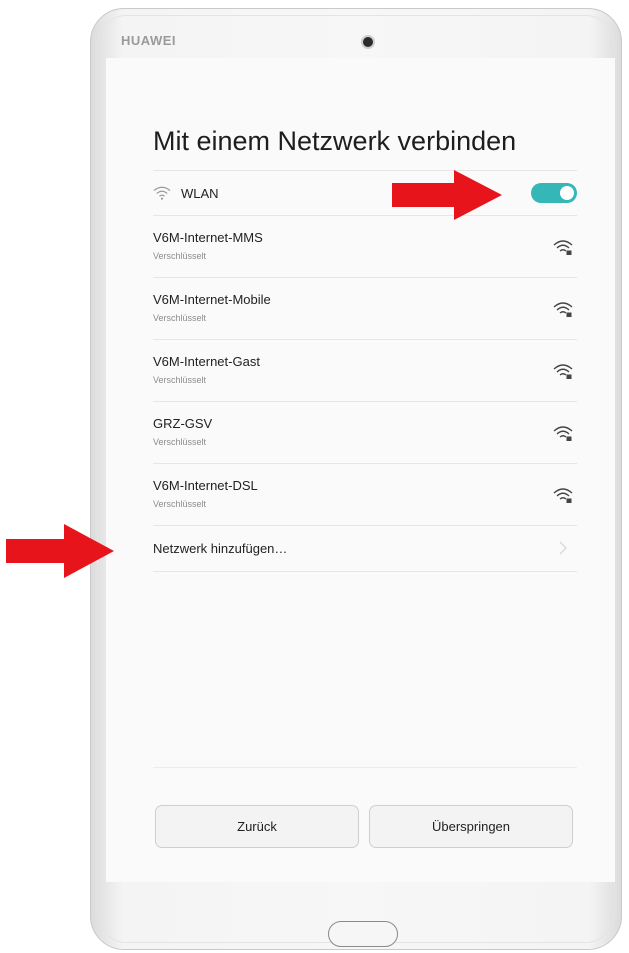 The image size is (629, 953). Describe the element at coordinates (365, 767) in the screenshot. I see `bottom-divider` at that location.